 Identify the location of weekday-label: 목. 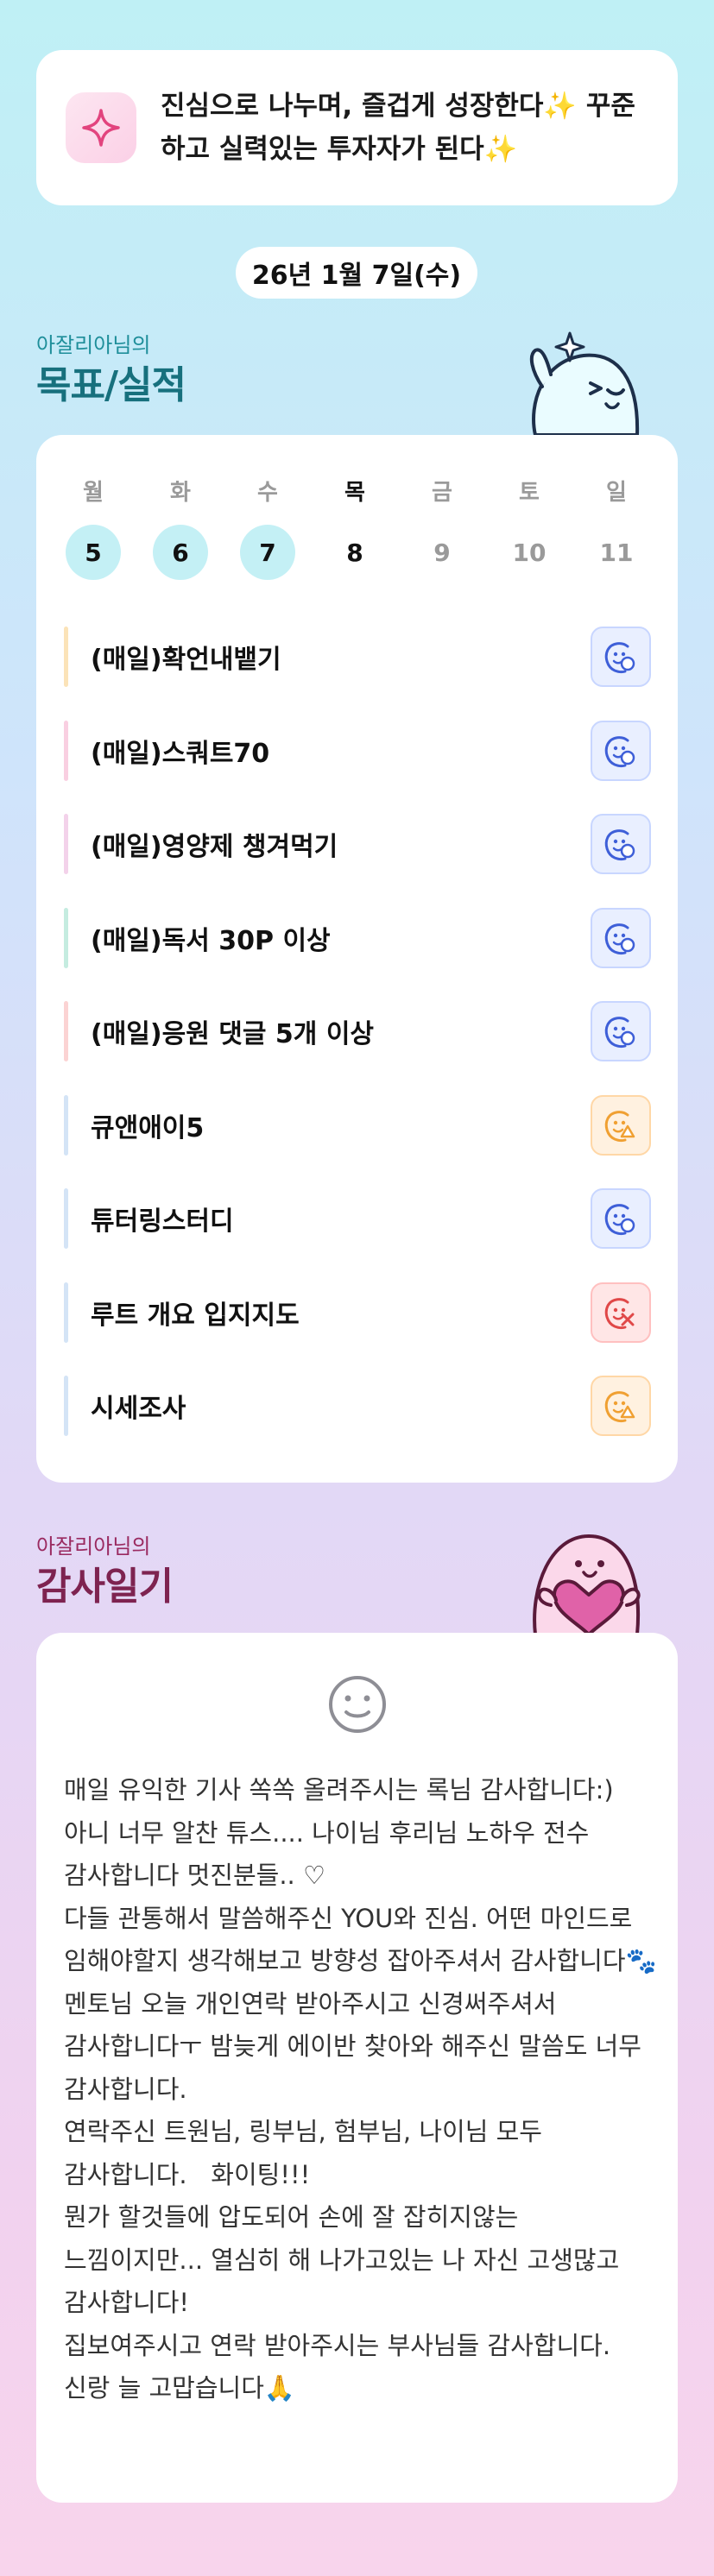
(355, 493).